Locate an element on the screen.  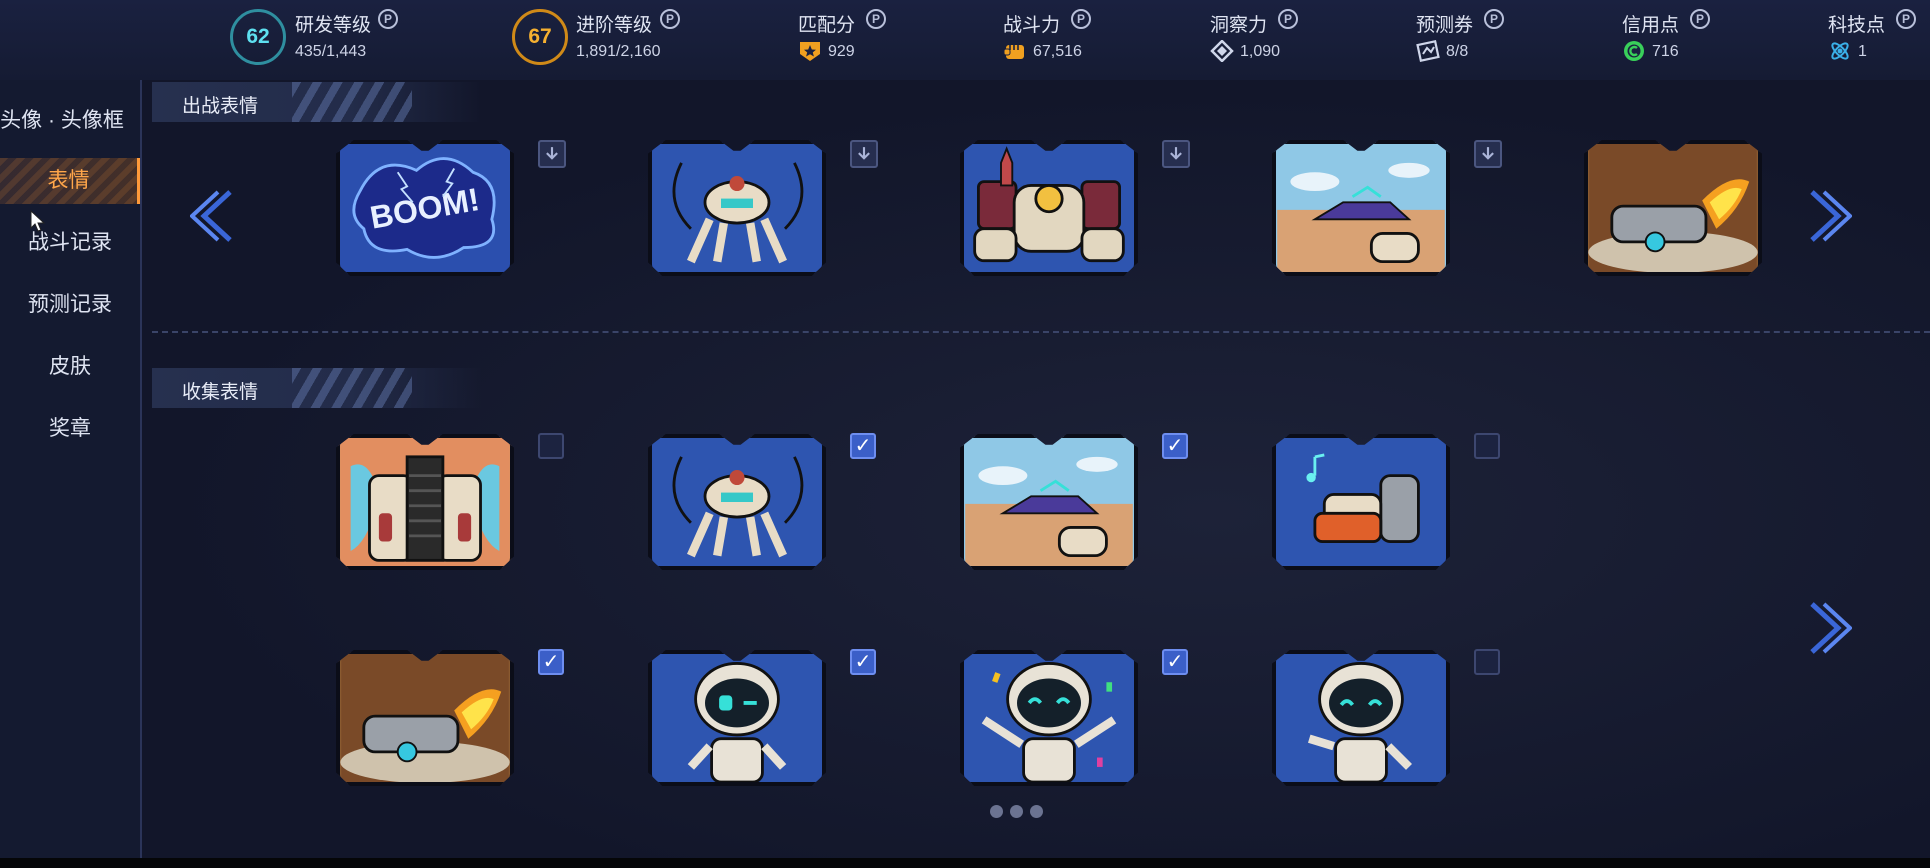
stat-value: 1 is located at coordinates (1862, 51).